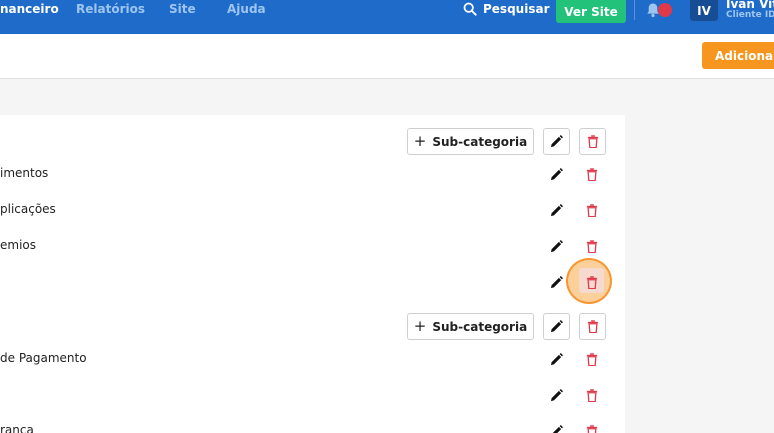 This screenshot has width=774, height=433. What do you see at coordinates (470, 9) in the screenshot?
I see `search-icon` at bounding box center [470, 9].